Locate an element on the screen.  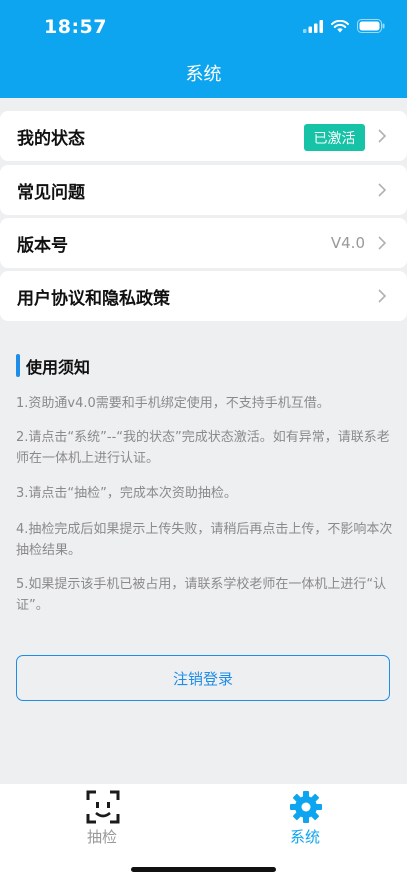
battery-icon is located at coordinates (371, 26).